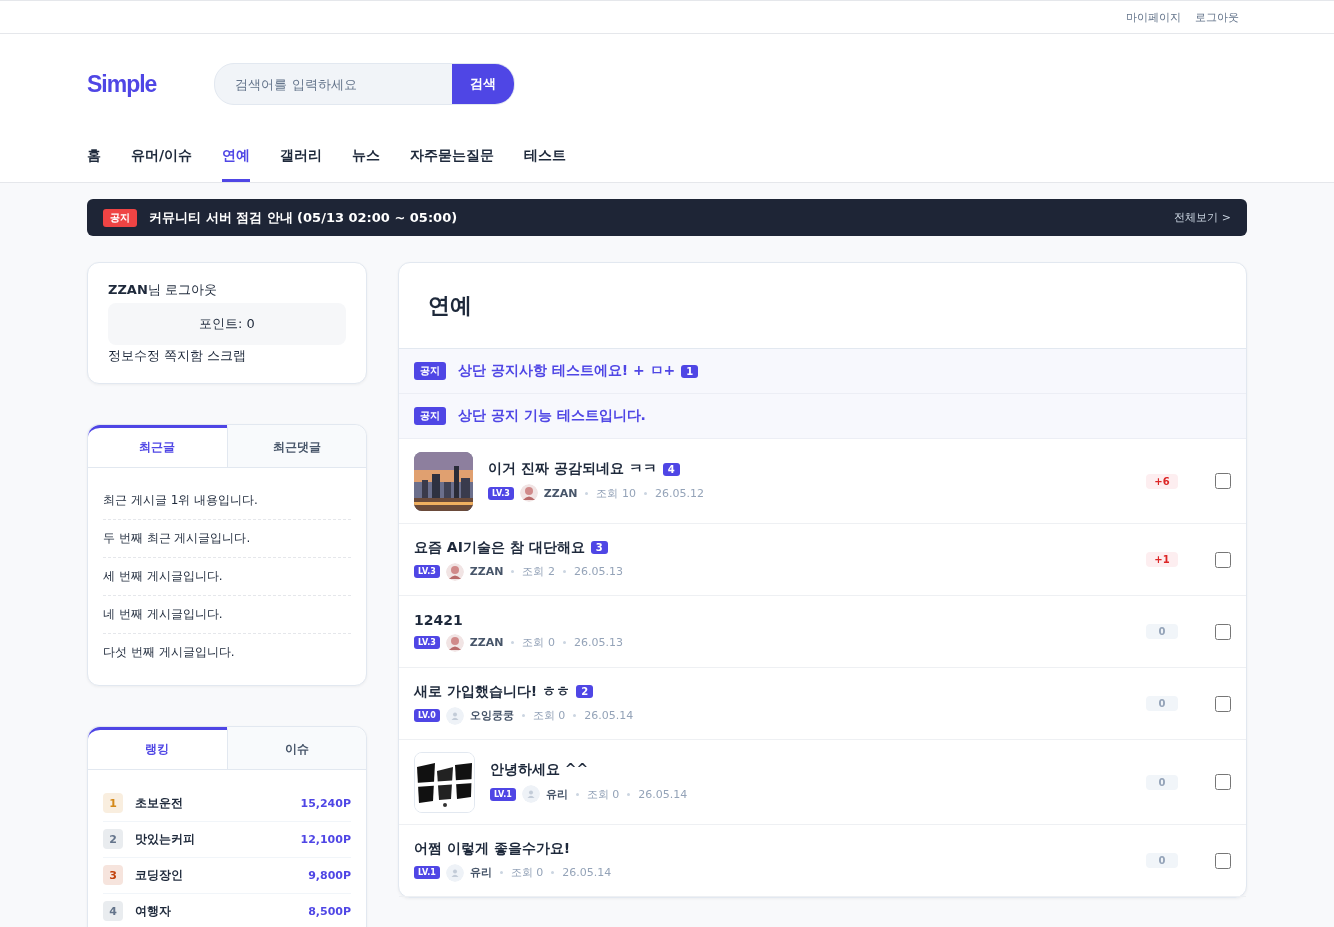  I want to click on comment-count: 1, so click(690, 371).